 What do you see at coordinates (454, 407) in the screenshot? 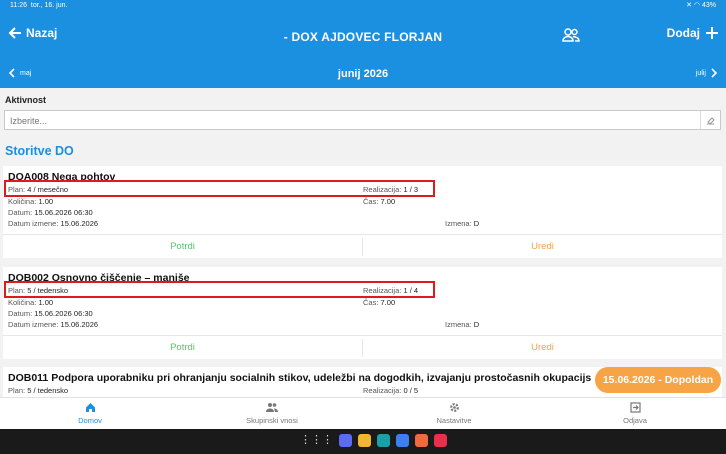
I see `gear-icon` at bounding box center [454, 407].